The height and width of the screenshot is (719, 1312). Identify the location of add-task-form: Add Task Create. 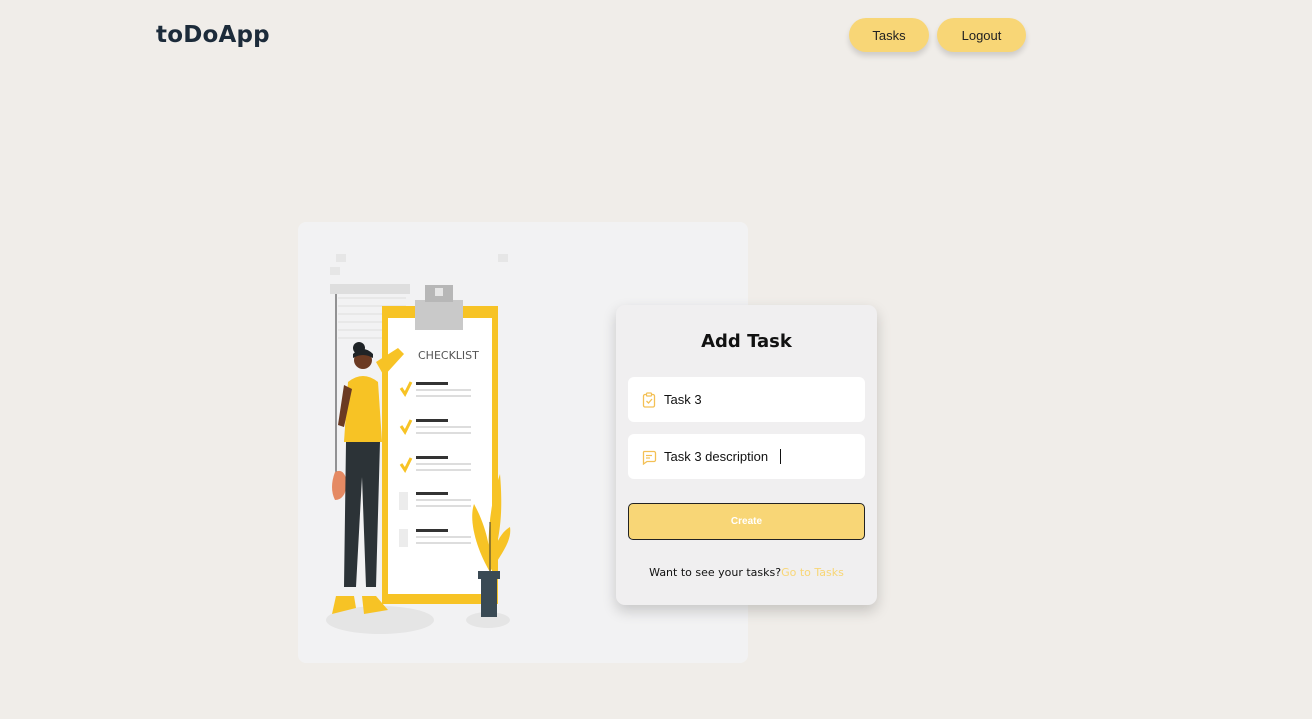
(746, 455).